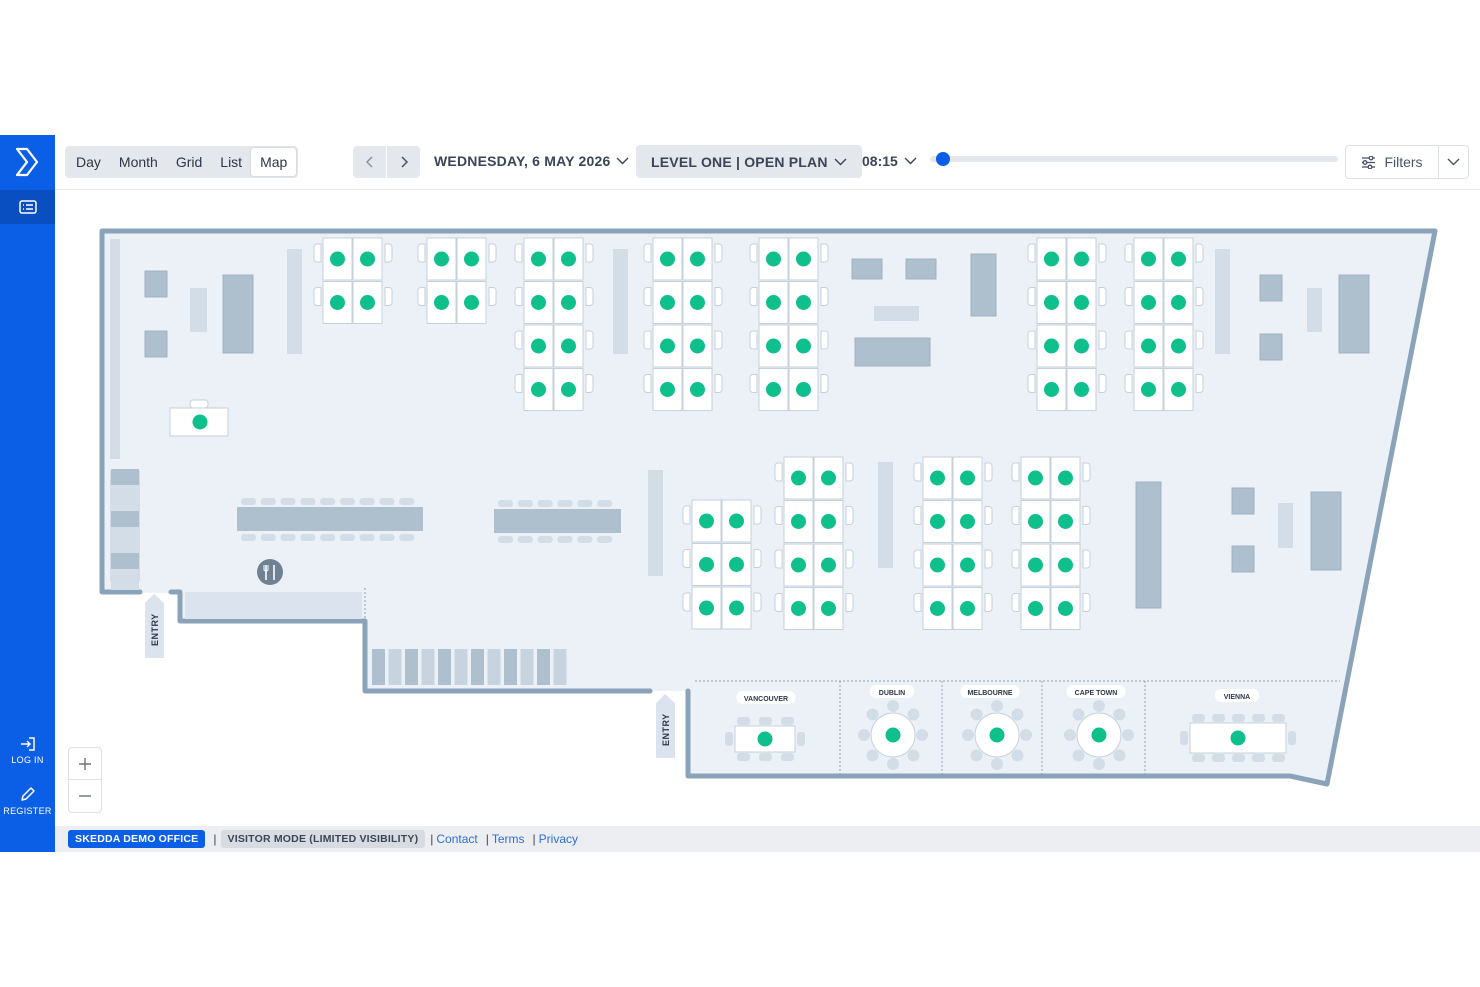  What do you see at coordinates (85, 764) in the screenshot?
I see `zoom-in-button` at bounding box center [85, 764].